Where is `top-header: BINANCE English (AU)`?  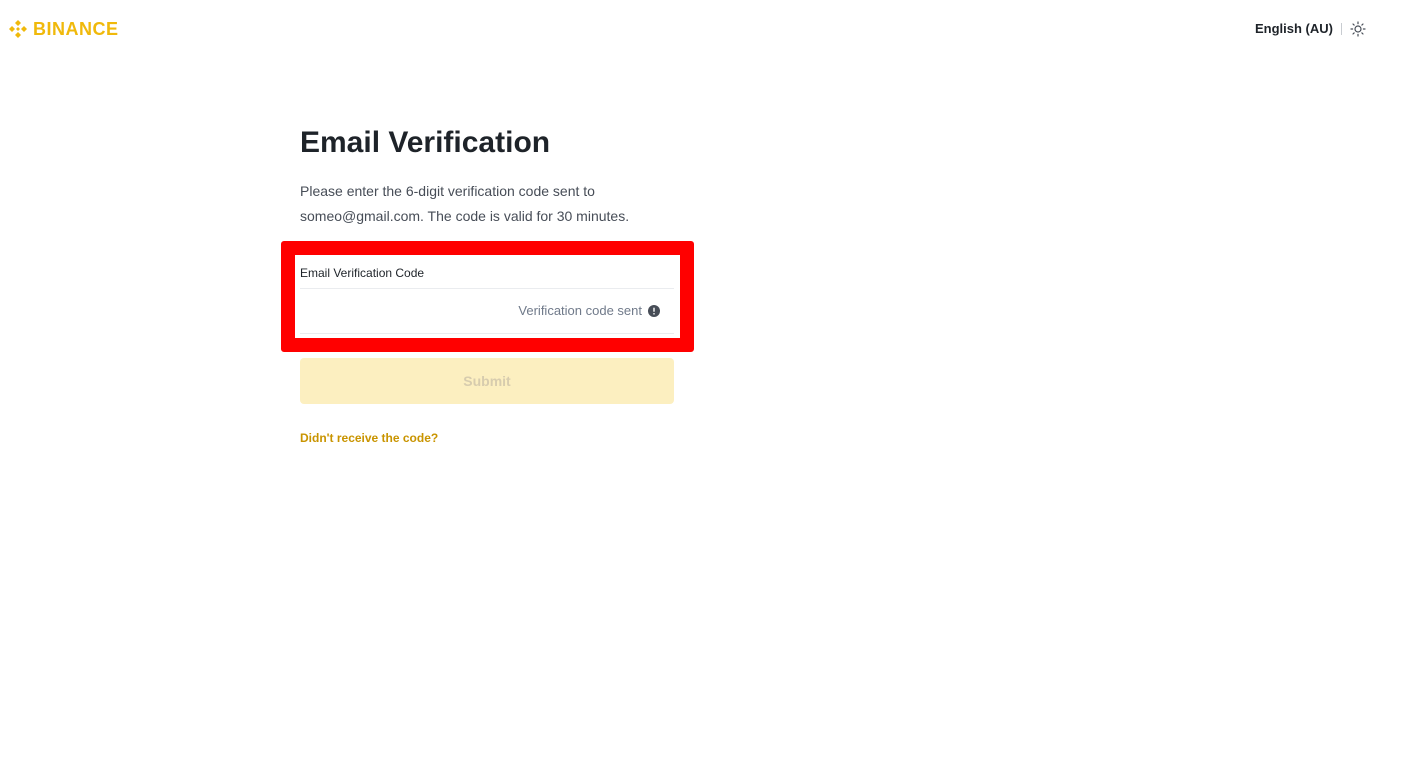
top-header: BINANCE English (AU) is located at coordinates (702, 30).